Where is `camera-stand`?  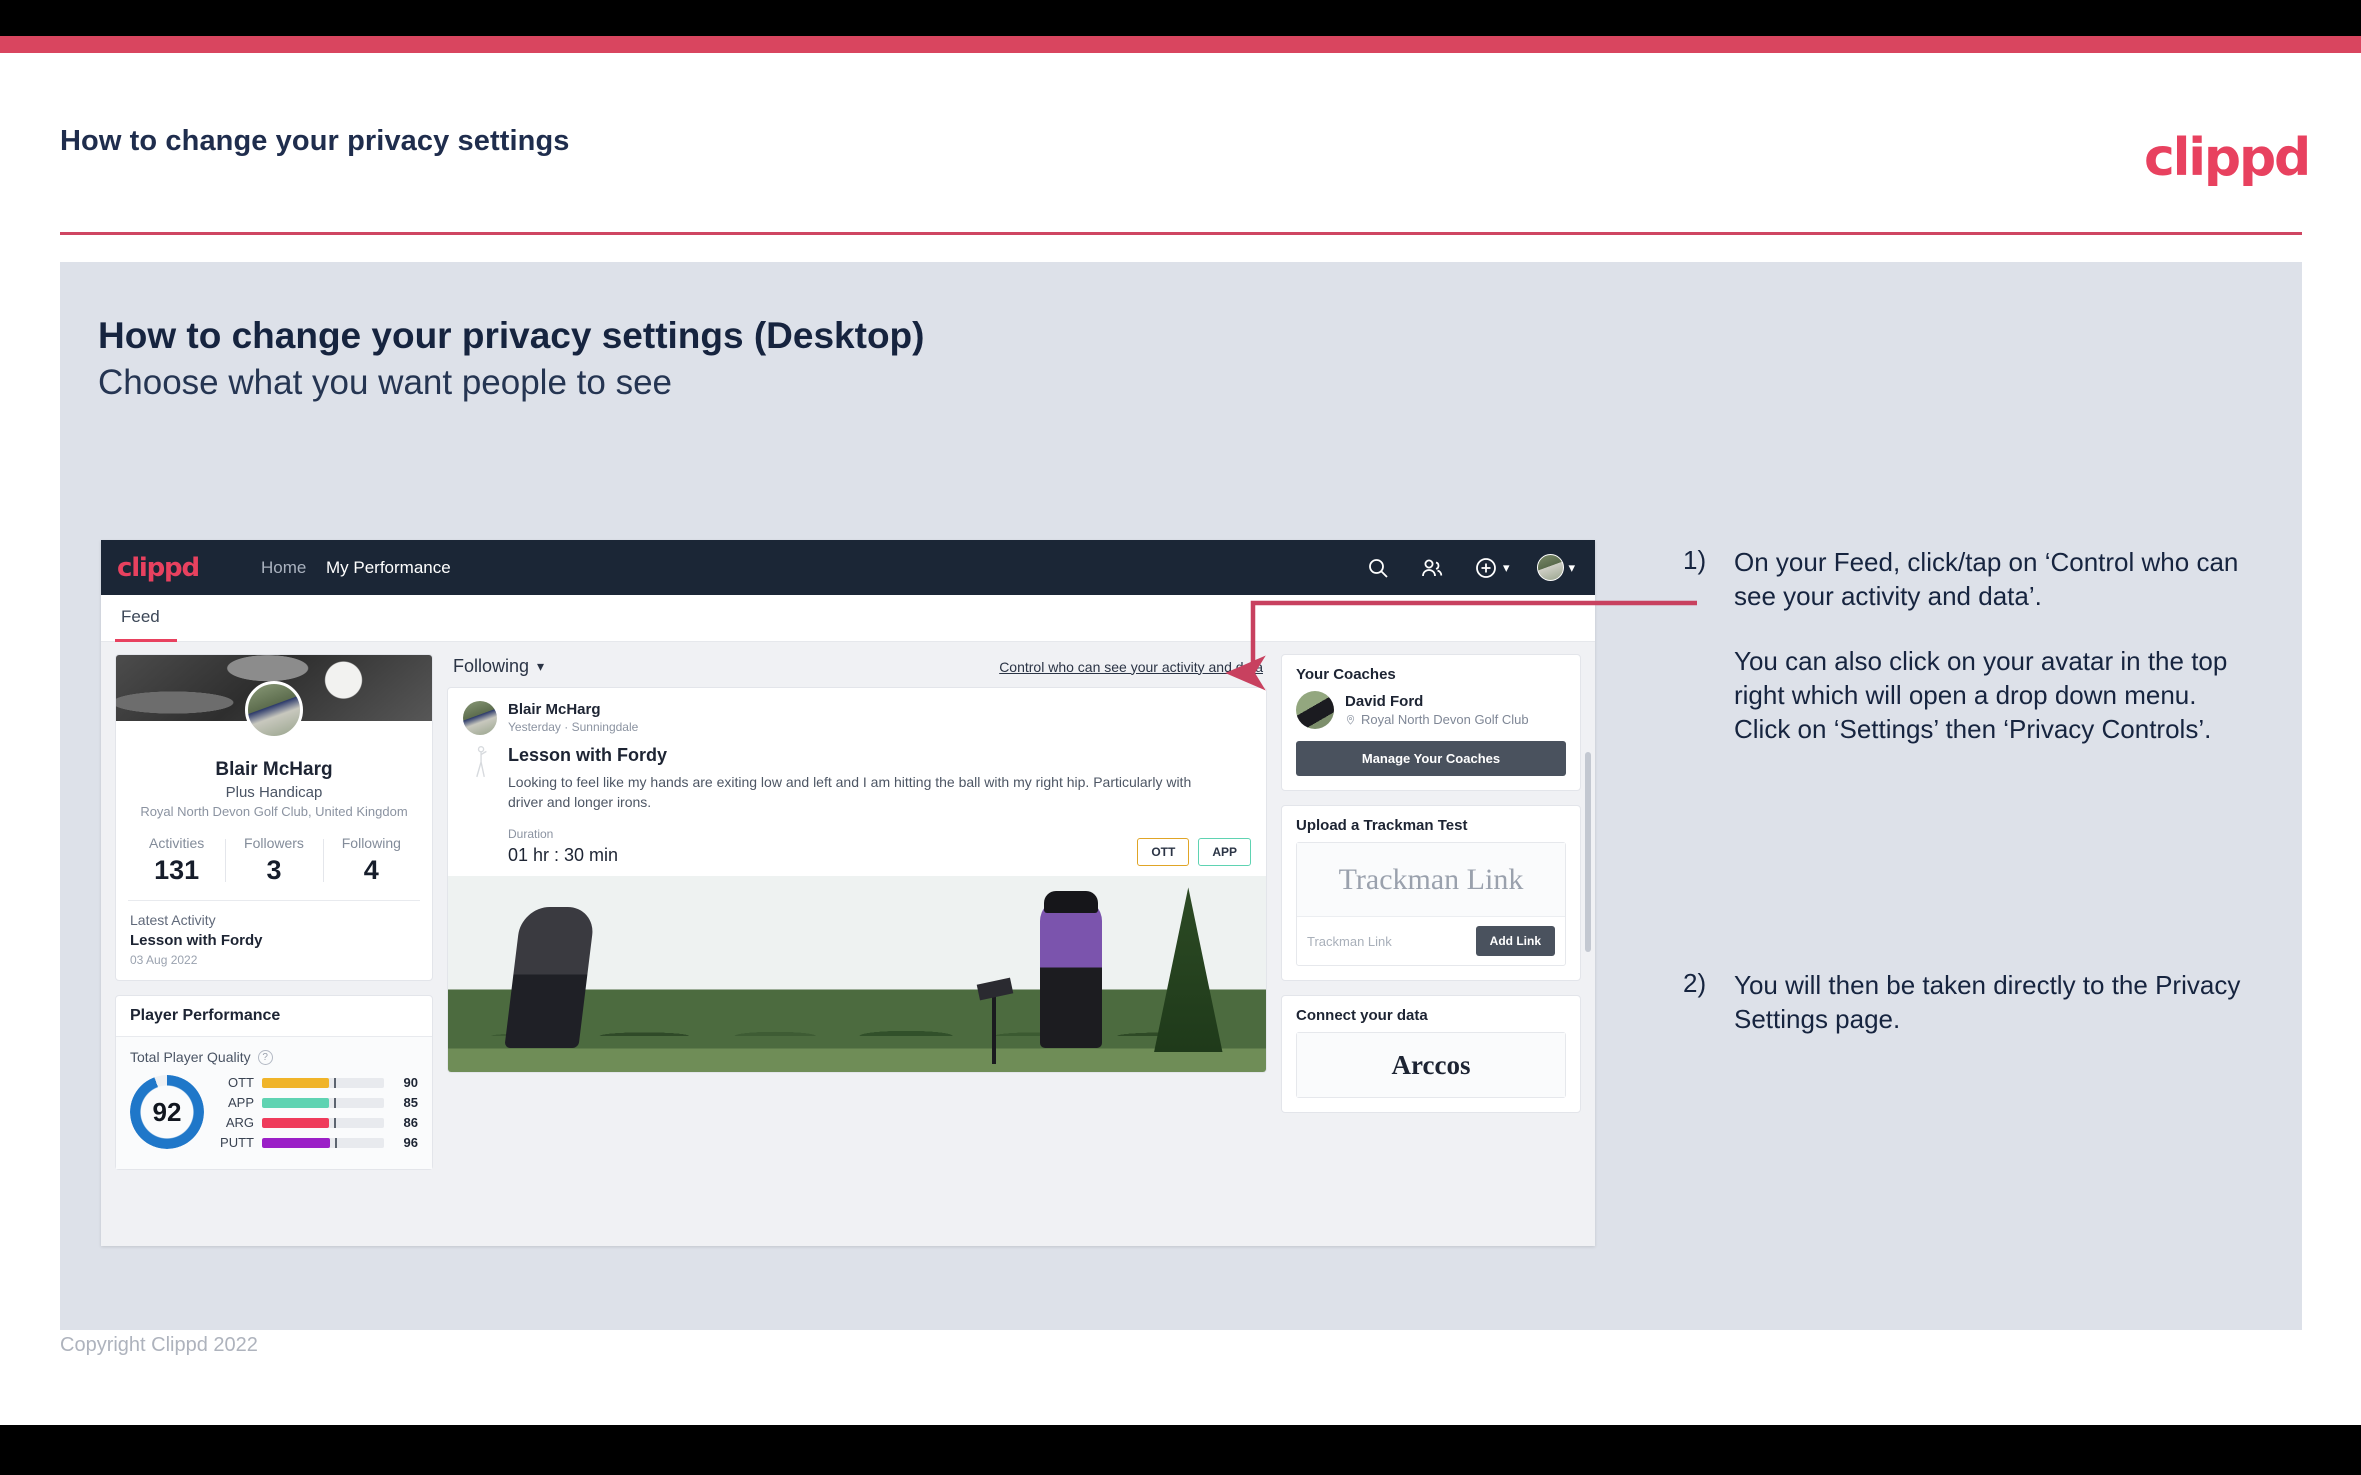
camera-stand is located at coordinates (994, 1028).